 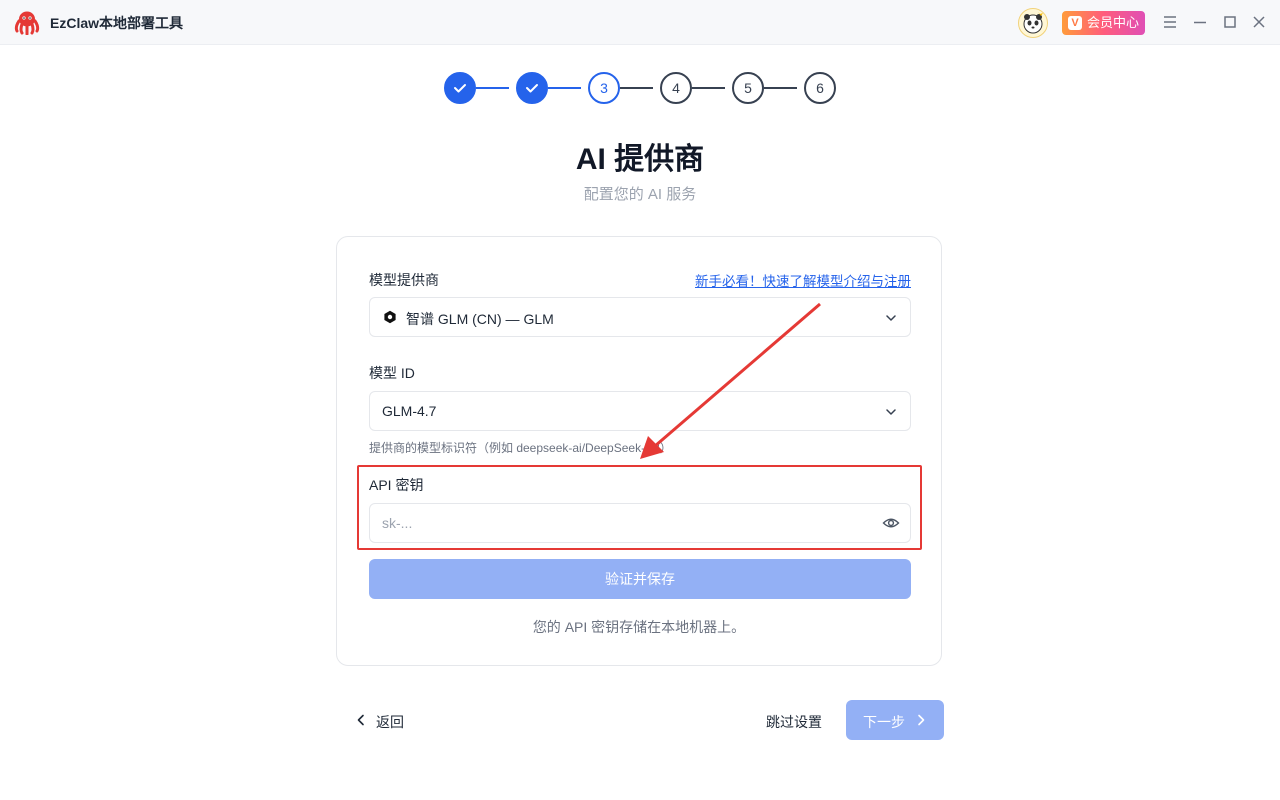 I want to click on skip-setup-button: 跳过设置, so click(x=794, y=722).